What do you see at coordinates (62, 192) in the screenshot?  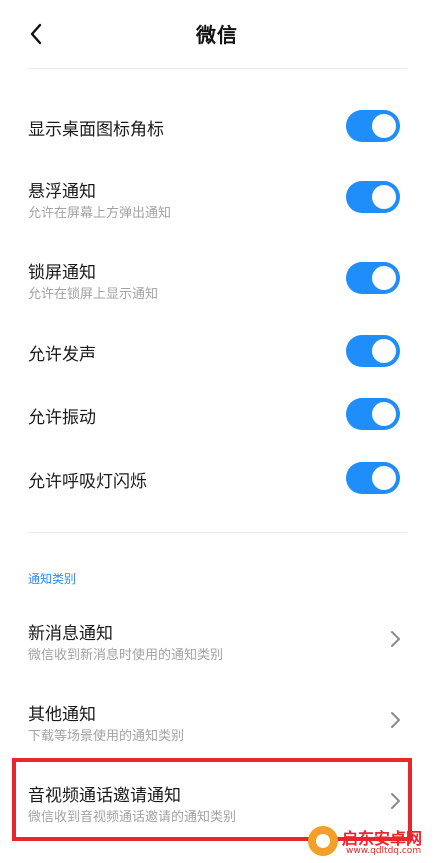 I see `row-title: 悬浮通知` at bounding box center [62, 192].